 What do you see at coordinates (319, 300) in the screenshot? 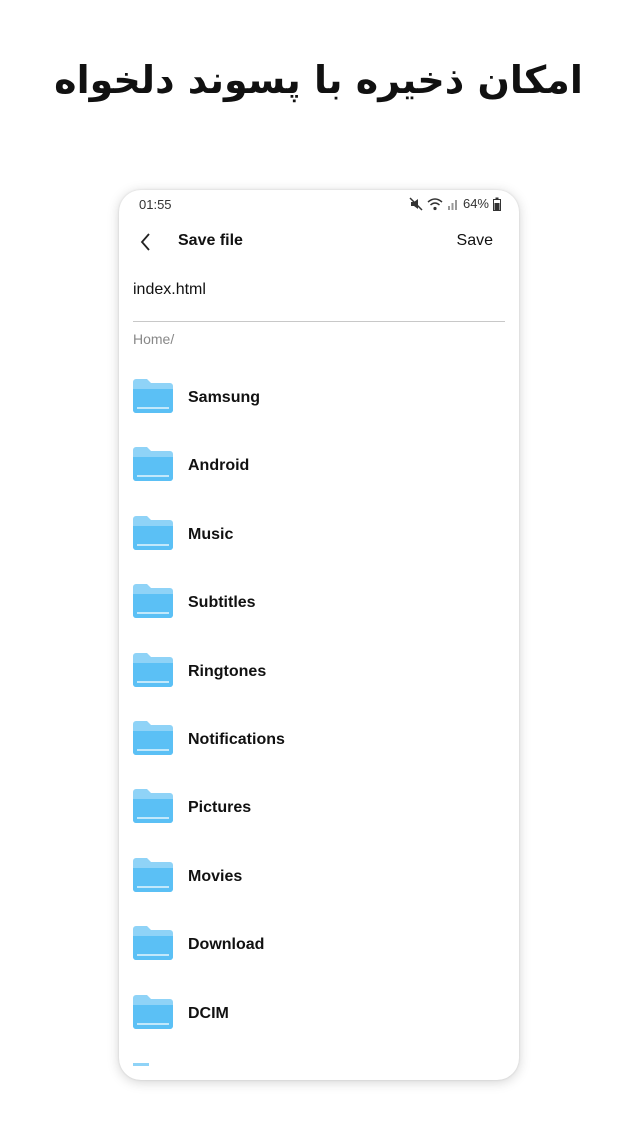
I see `filename-input` at bounding box center [319, 300].